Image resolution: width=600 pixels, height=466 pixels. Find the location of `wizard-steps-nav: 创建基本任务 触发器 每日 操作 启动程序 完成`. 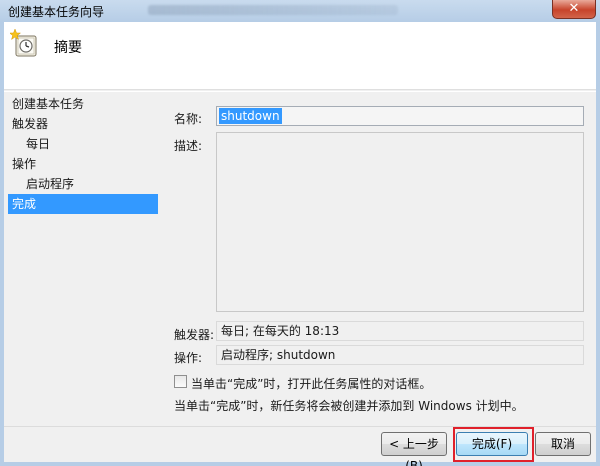

wizard-steps-nav: 创建基本任务 触发器 每日 操作 启动程序 完成 is located at coordinates (83, 154).